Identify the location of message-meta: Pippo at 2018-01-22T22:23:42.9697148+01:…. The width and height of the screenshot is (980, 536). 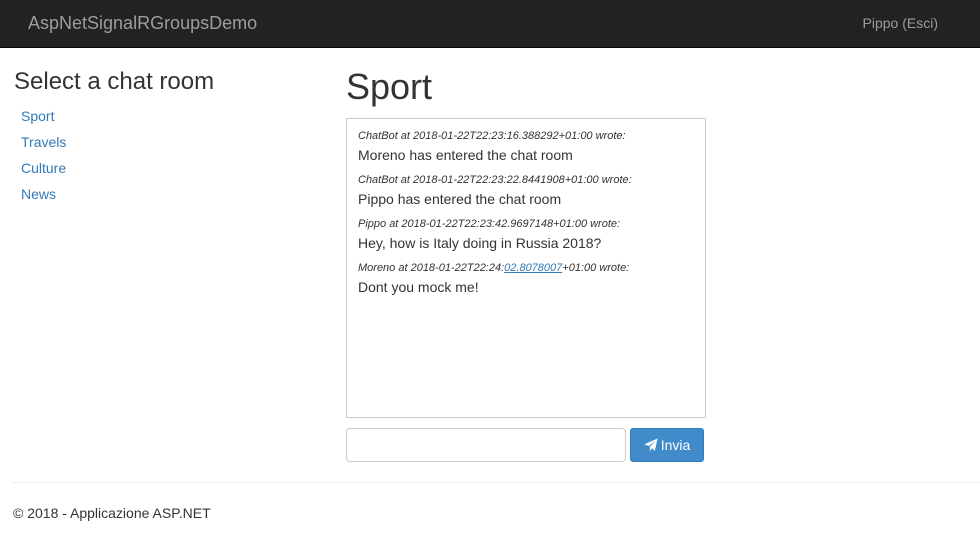
(489, 224).